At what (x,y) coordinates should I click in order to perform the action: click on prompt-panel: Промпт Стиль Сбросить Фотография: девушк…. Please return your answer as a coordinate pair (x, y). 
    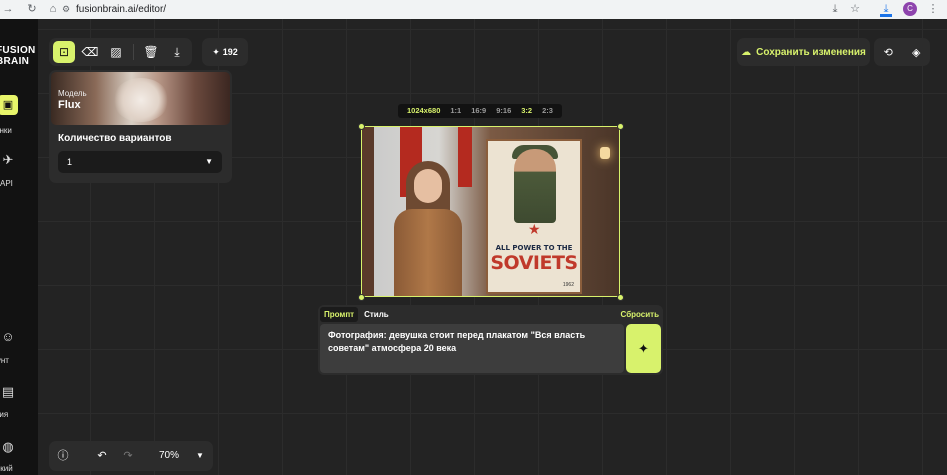
    Looking at the image, I should click on (490, 340).